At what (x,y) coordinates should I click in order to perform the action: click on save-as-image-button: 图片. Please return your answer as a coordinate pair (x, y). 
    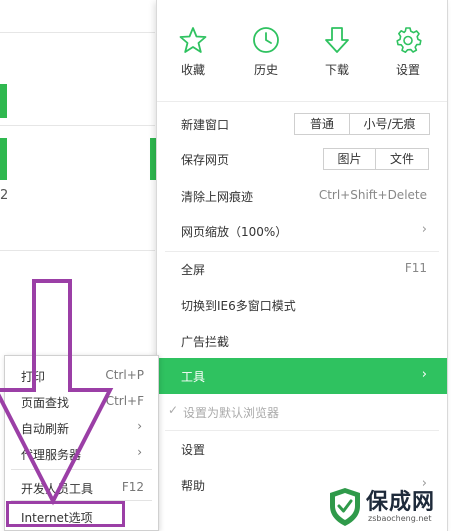
    Looking at the image, I should click on (349, 159).